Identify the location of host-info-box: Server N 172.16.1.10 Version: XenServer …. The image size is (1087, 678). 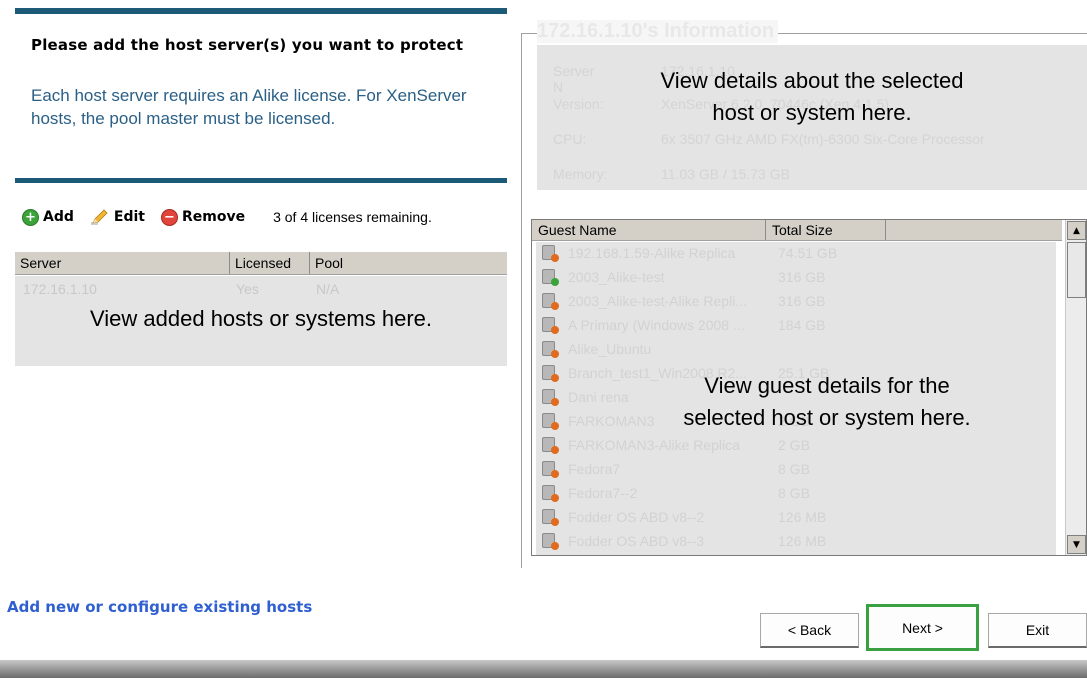
(812, 117).